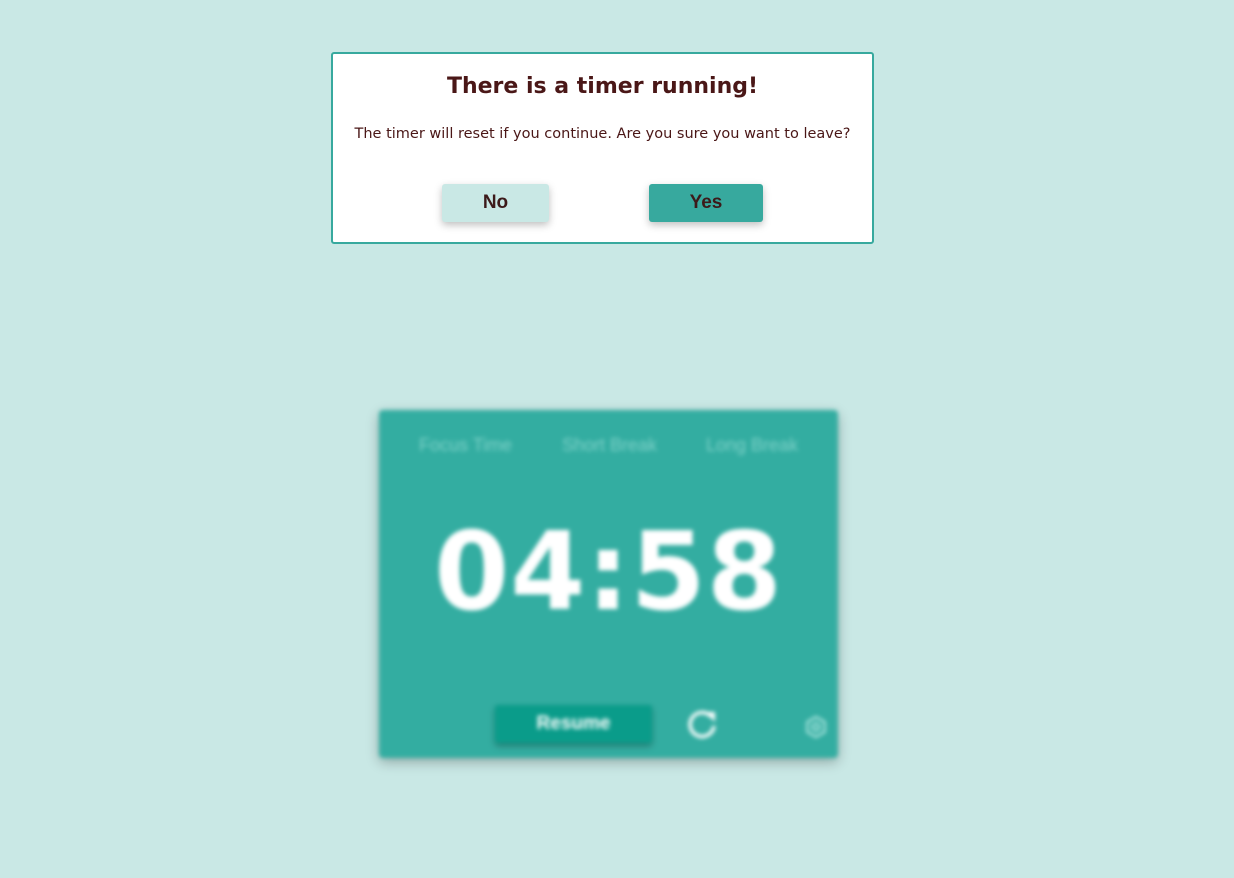 The height and width of the screenshot is (878, 1234). What do you see at coordinates (702, 725) in the screenshot?
I see `reset-icon` at bounding box center [702, 725].